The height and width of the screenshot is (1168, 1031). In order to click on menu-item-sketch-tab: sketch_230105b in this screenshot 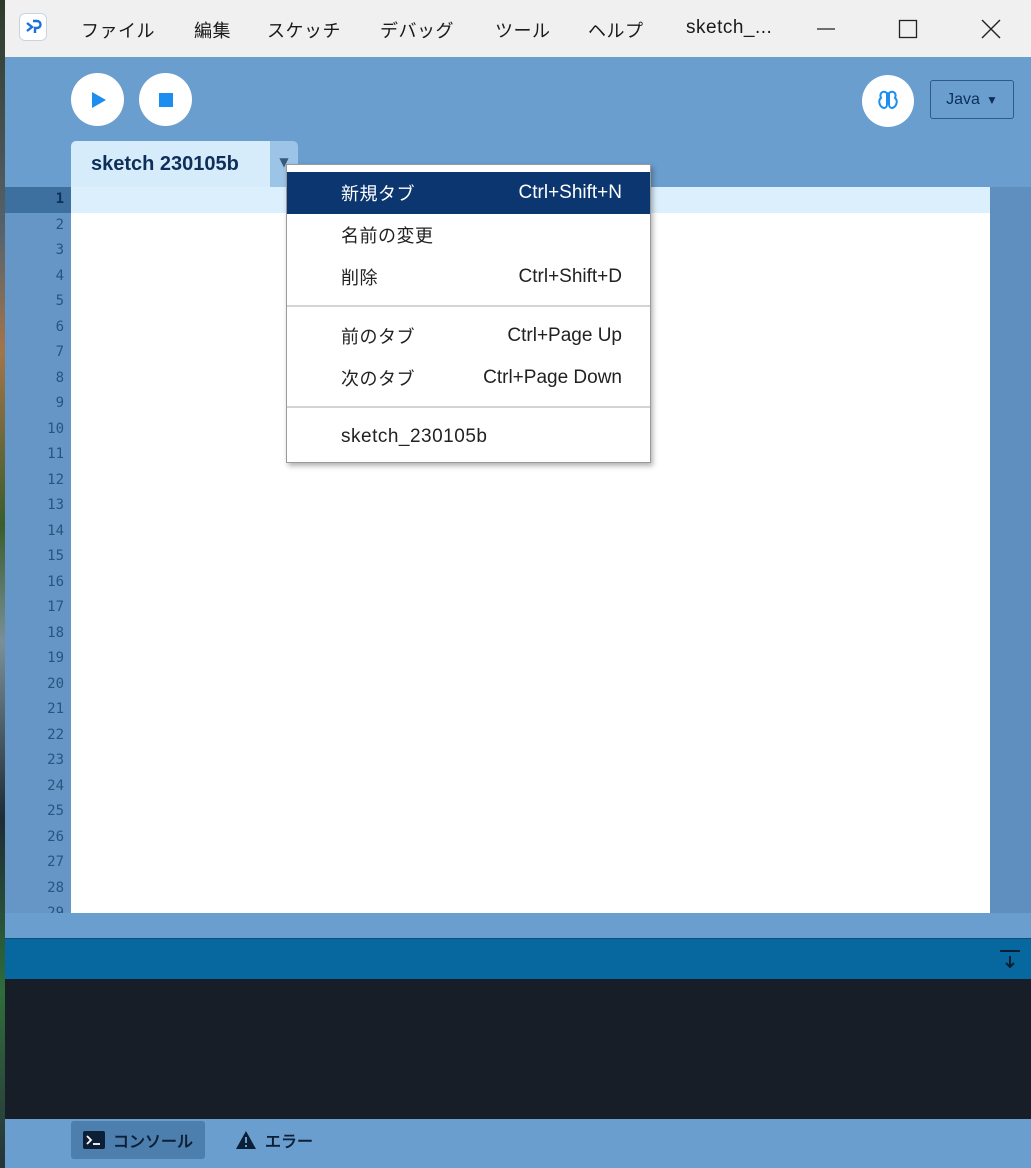, I will do `click(468, 437)`.